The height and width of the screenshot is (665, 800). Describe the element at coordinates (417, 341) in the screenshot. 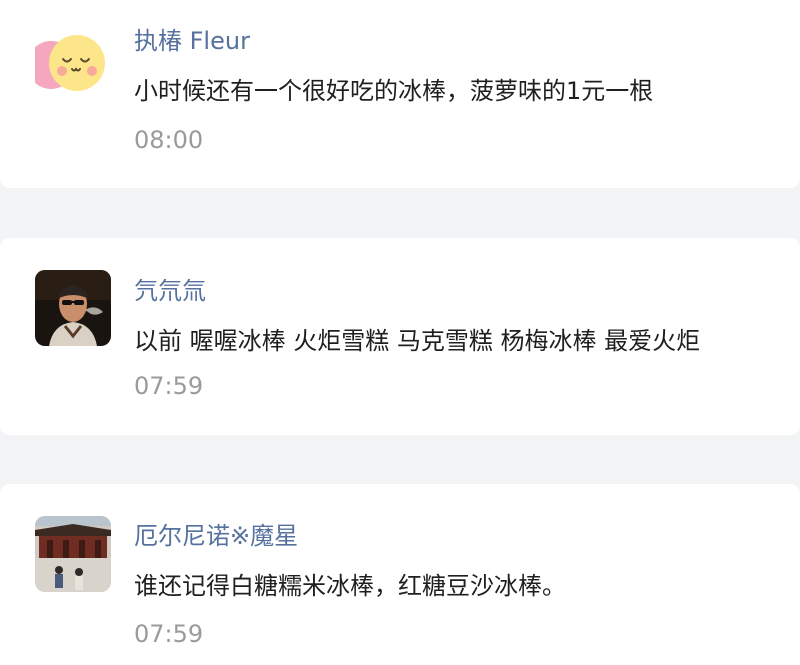

I see `comment-text: 以前 喔喔冰棒 火炬雪糕 马克雪糕 杨梅冰棒 最爱火炬` at that location.